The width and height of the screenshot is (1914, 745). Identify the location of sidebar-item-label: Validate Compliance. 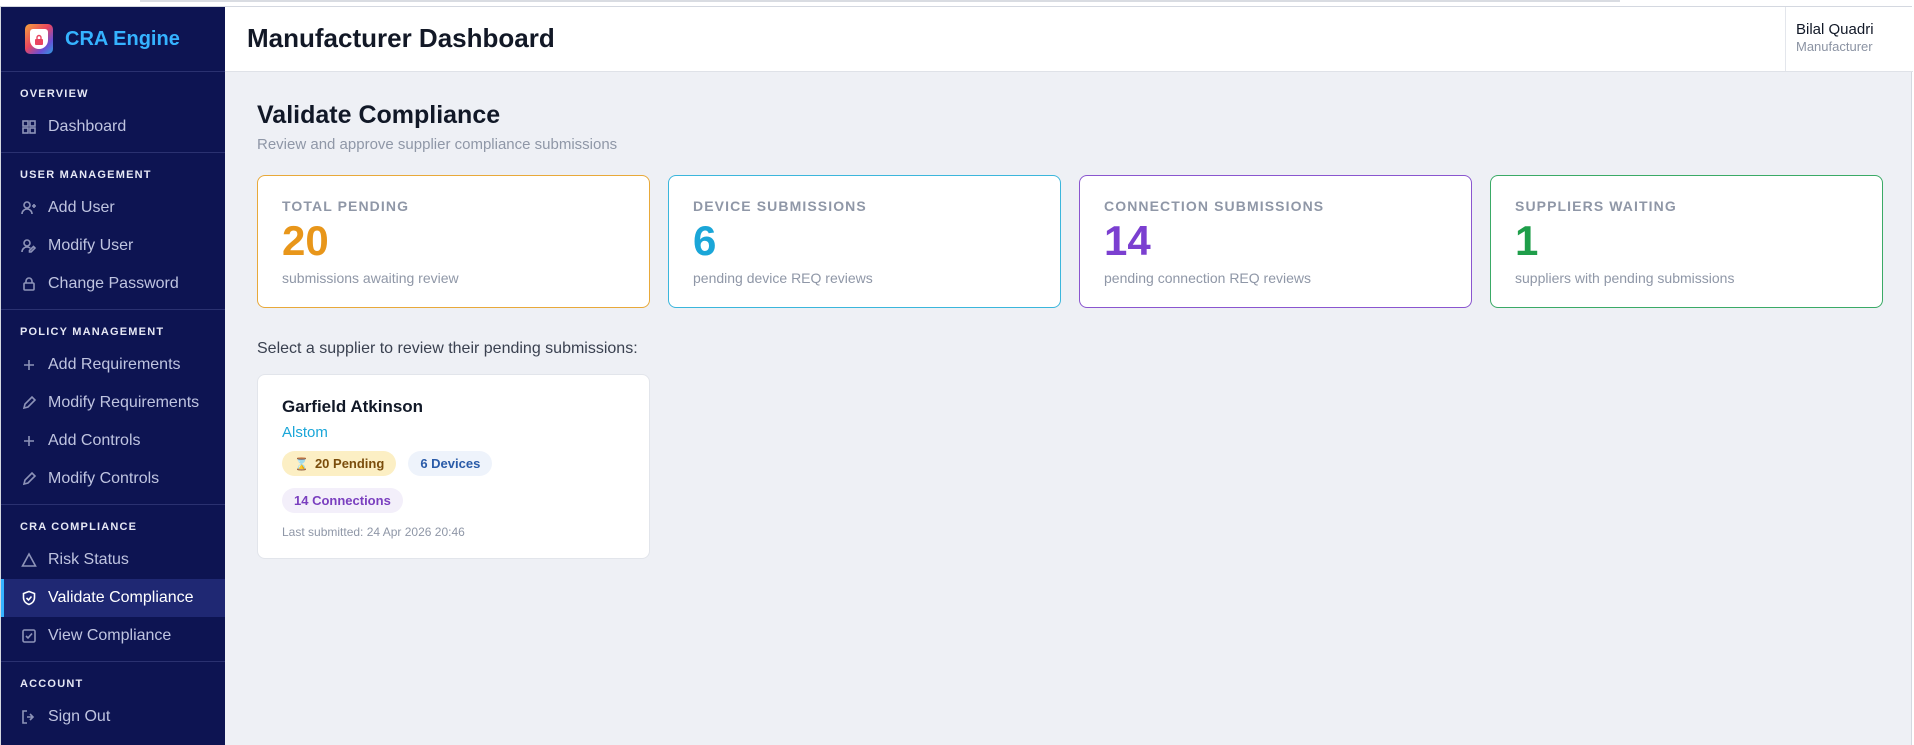
(121, 597).